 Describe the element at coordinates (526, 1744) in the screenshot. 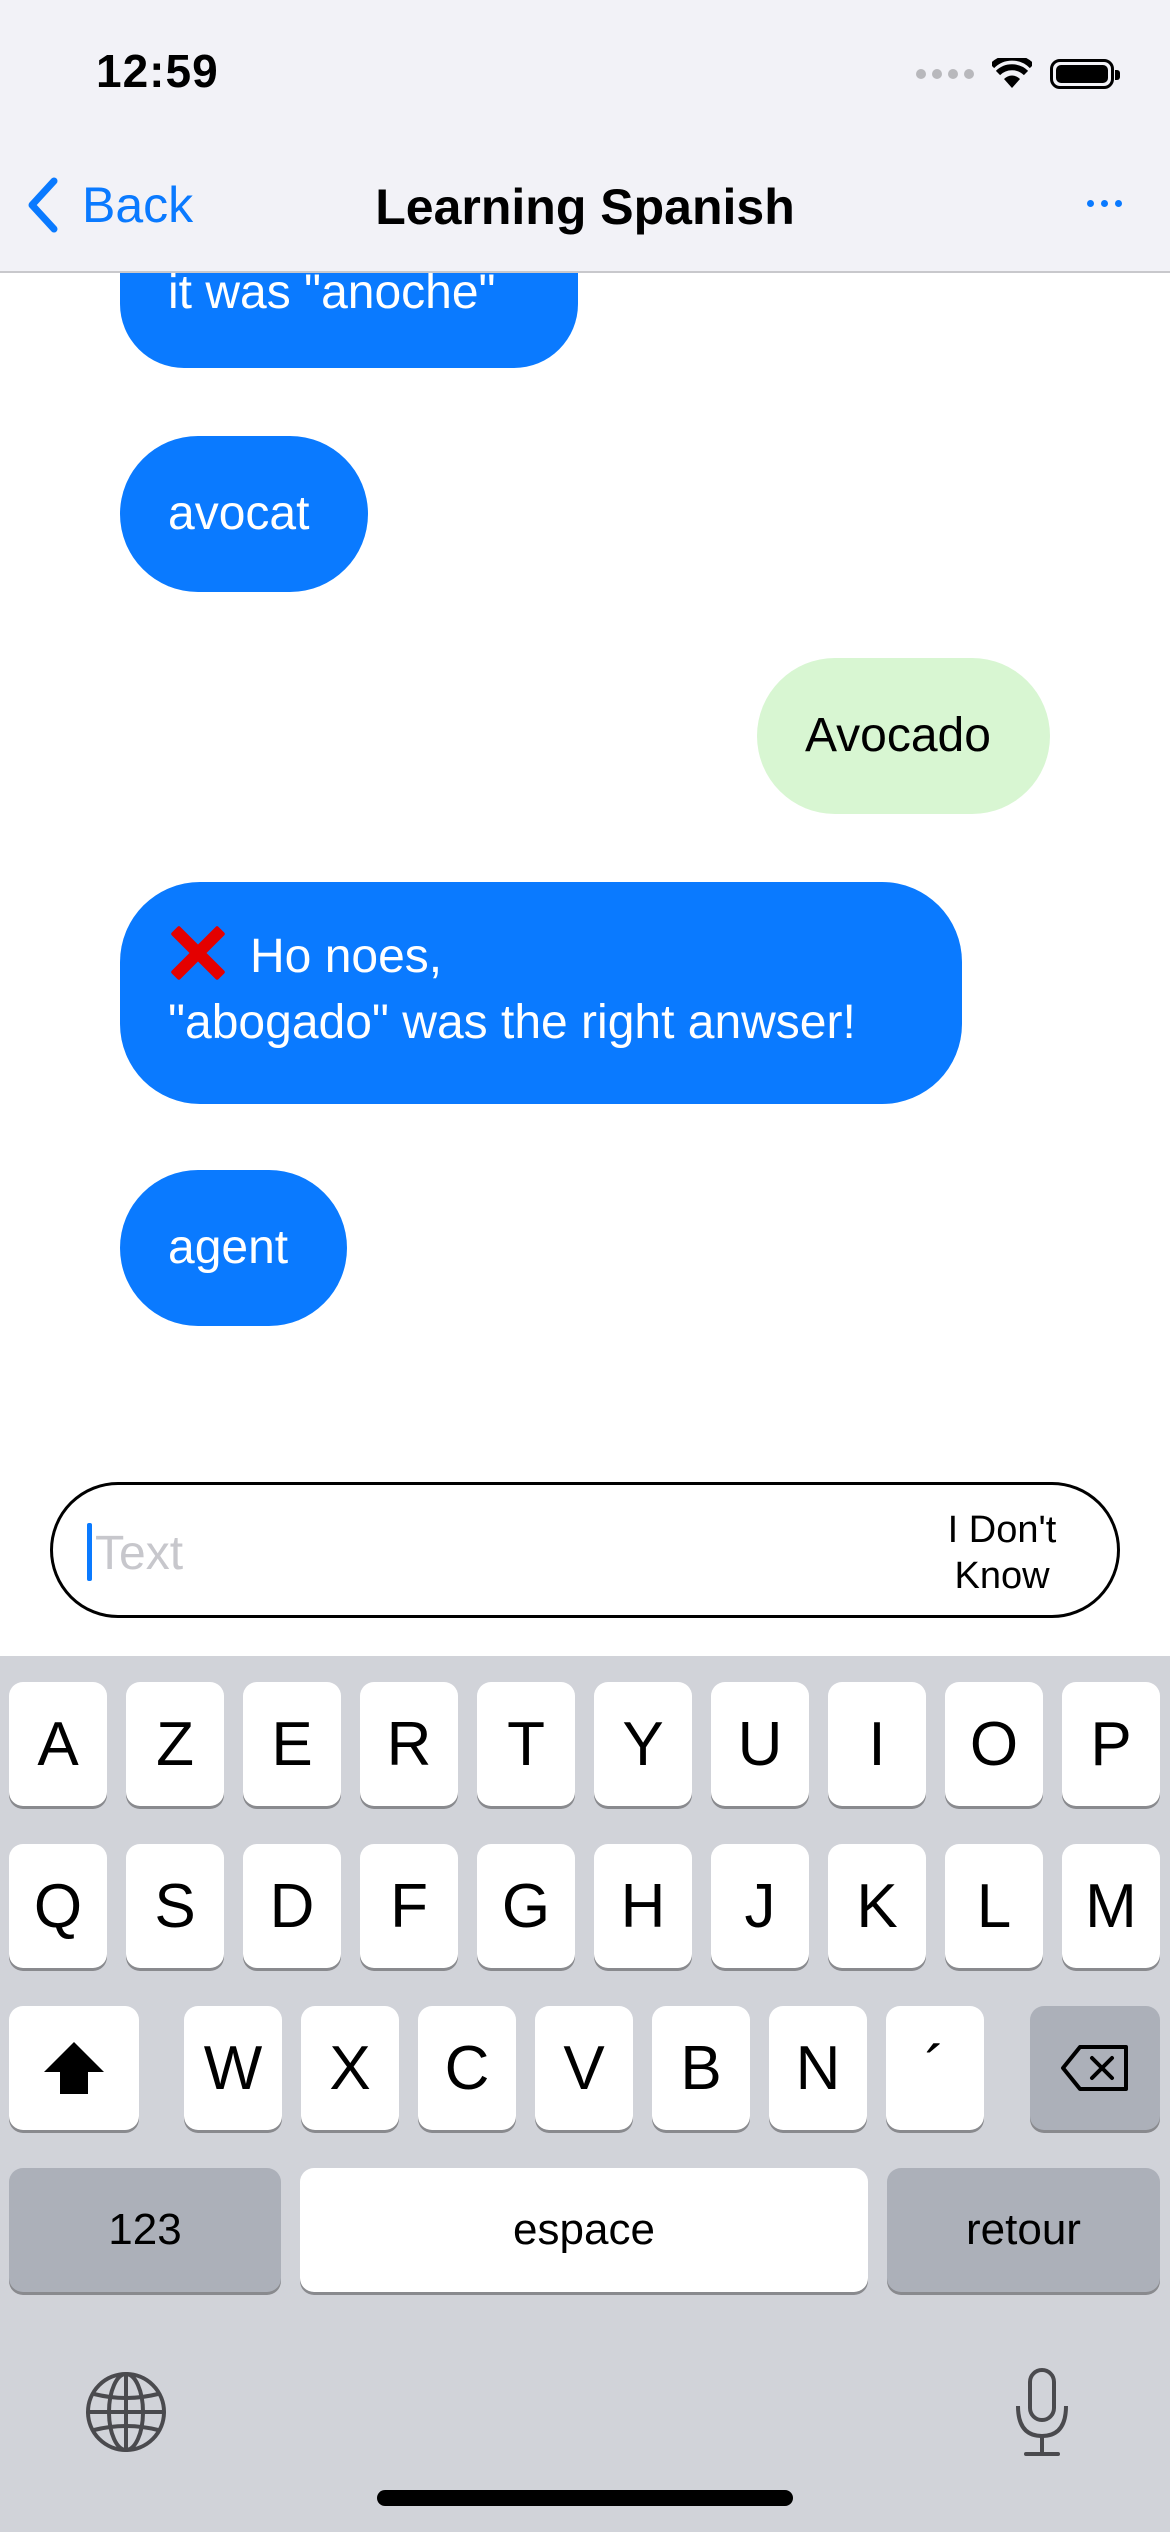

I see `key-t: T` at that location.